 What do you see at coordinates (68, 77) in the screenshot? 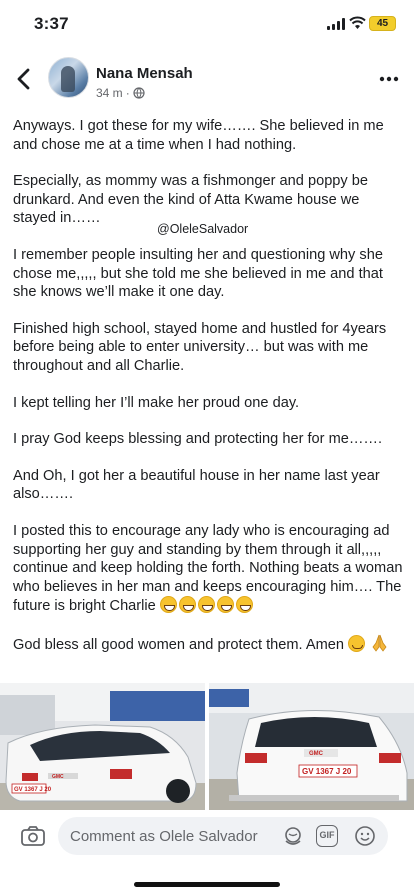
I see `avatar` at bounding box center [68, 77].